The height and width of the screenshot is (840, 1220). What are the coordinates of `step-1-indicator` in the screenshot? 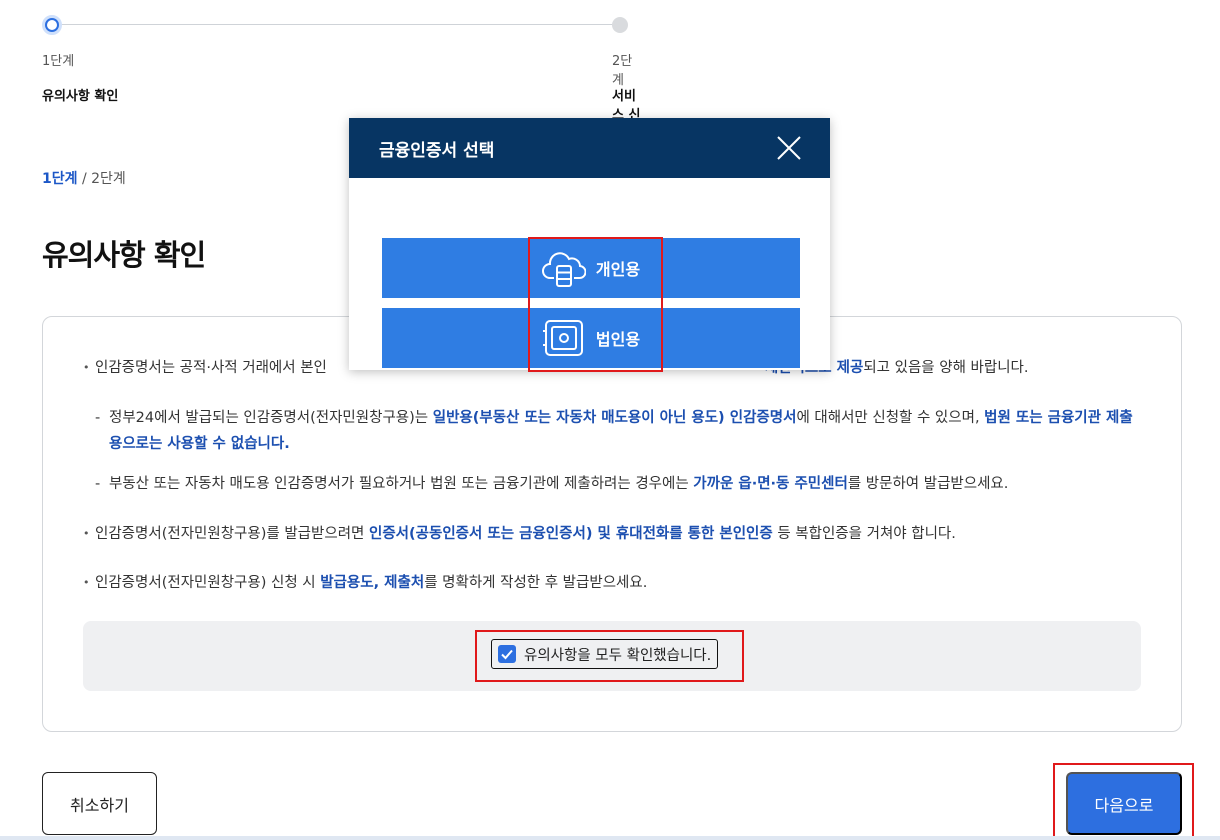 It's located at (52, 25).